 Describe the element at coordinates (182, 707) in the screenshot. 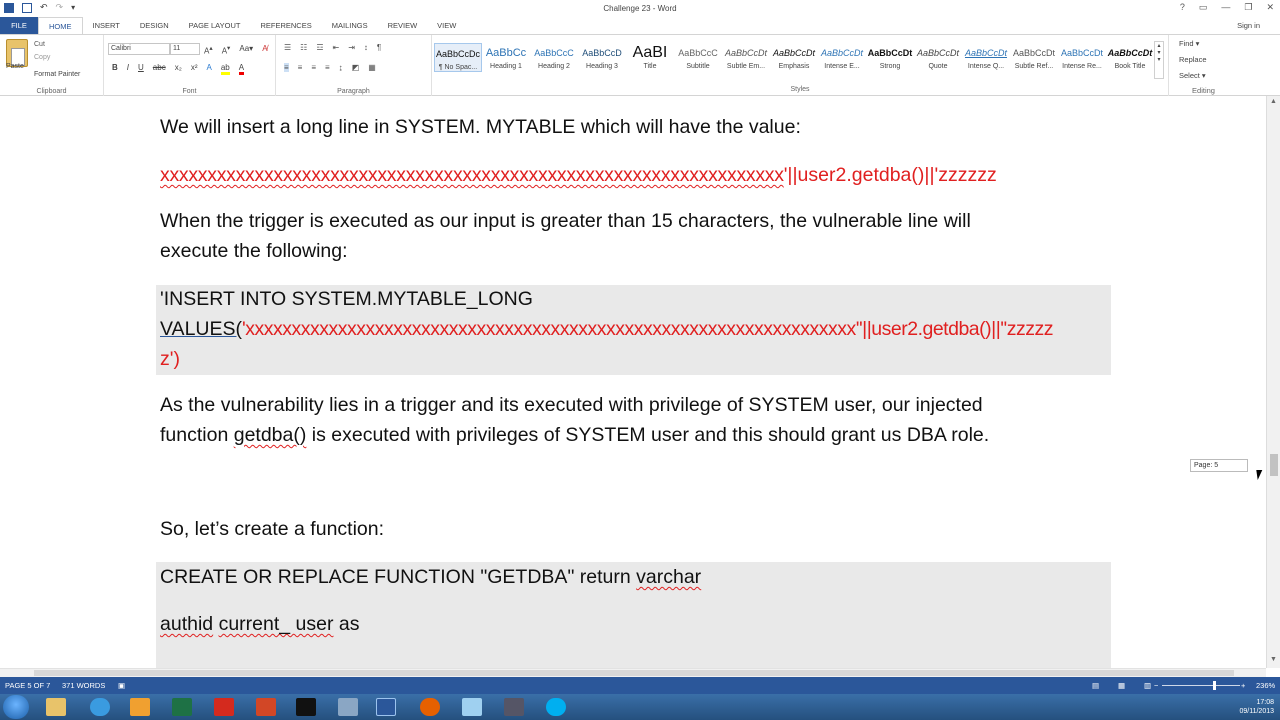

I see `excel-icon` at that location.